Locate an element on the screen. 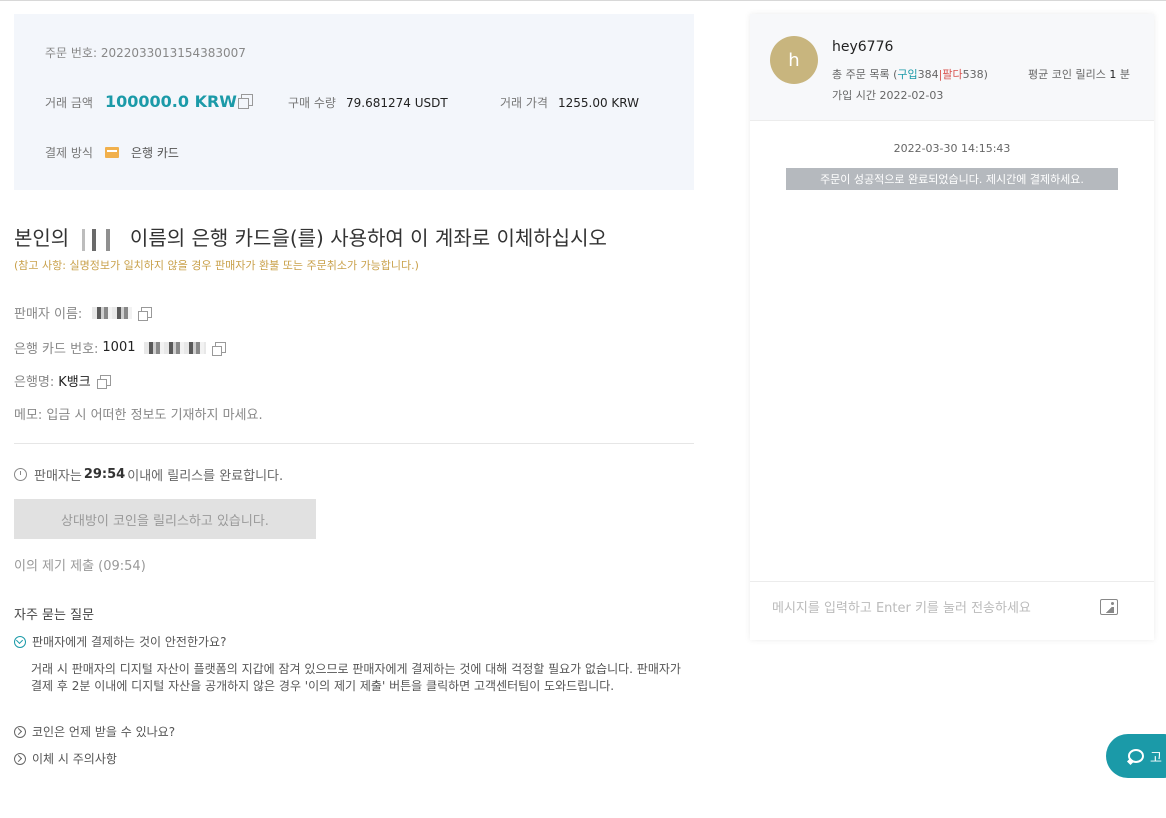 The image size is (1166, 818). orders-label: 총 주문 목록 ( is located at coordinates (865, 74).